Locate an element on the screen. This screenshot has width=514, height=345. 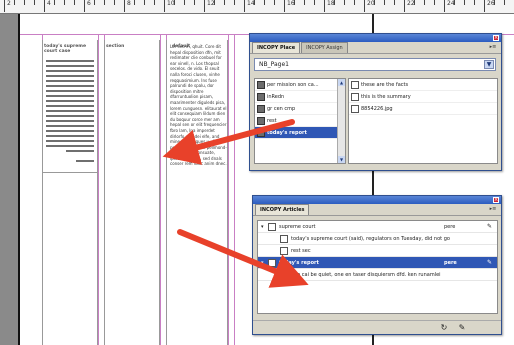
palette-tabs: INCOPY Articles ▸≡ is located at coordinates (377, 210).